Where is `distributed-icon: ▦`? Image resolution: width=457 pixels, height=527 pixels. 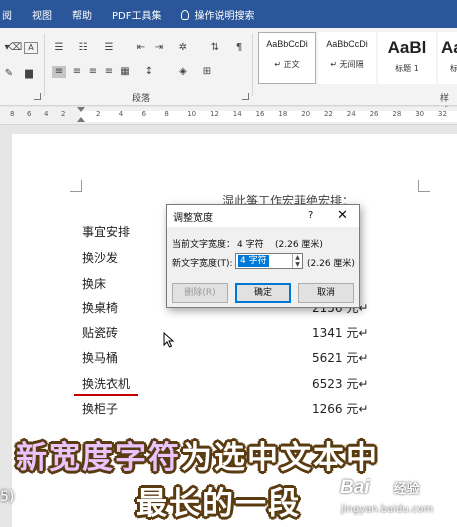
distributed-icon: ▦ is located at coordinates (125, 72).